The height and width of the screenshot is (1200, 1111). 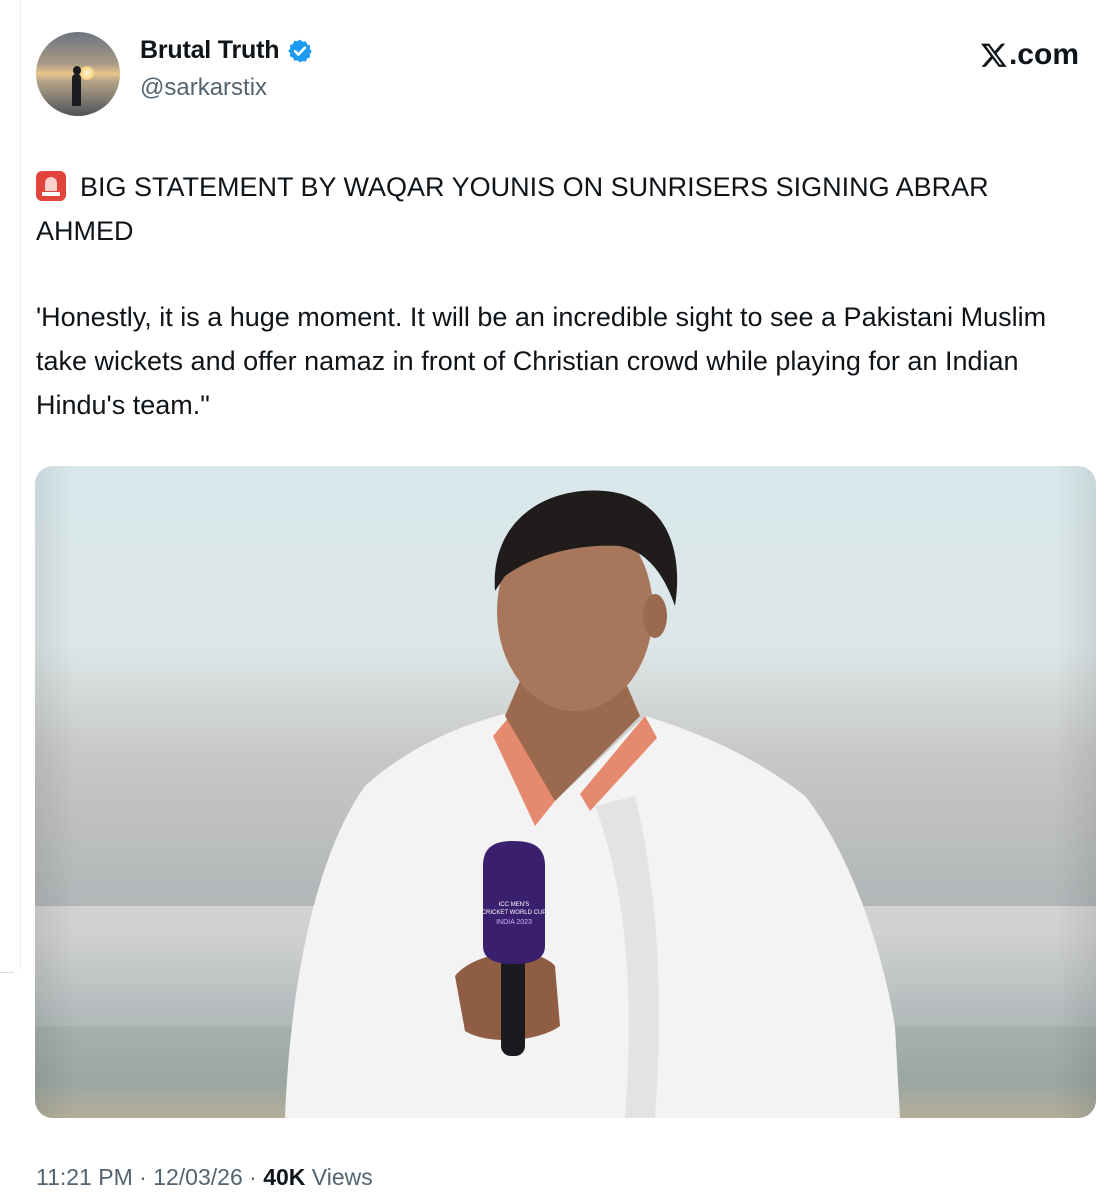 I want to click on author-handle: @sarkarstix, so click(x=203, y=88).